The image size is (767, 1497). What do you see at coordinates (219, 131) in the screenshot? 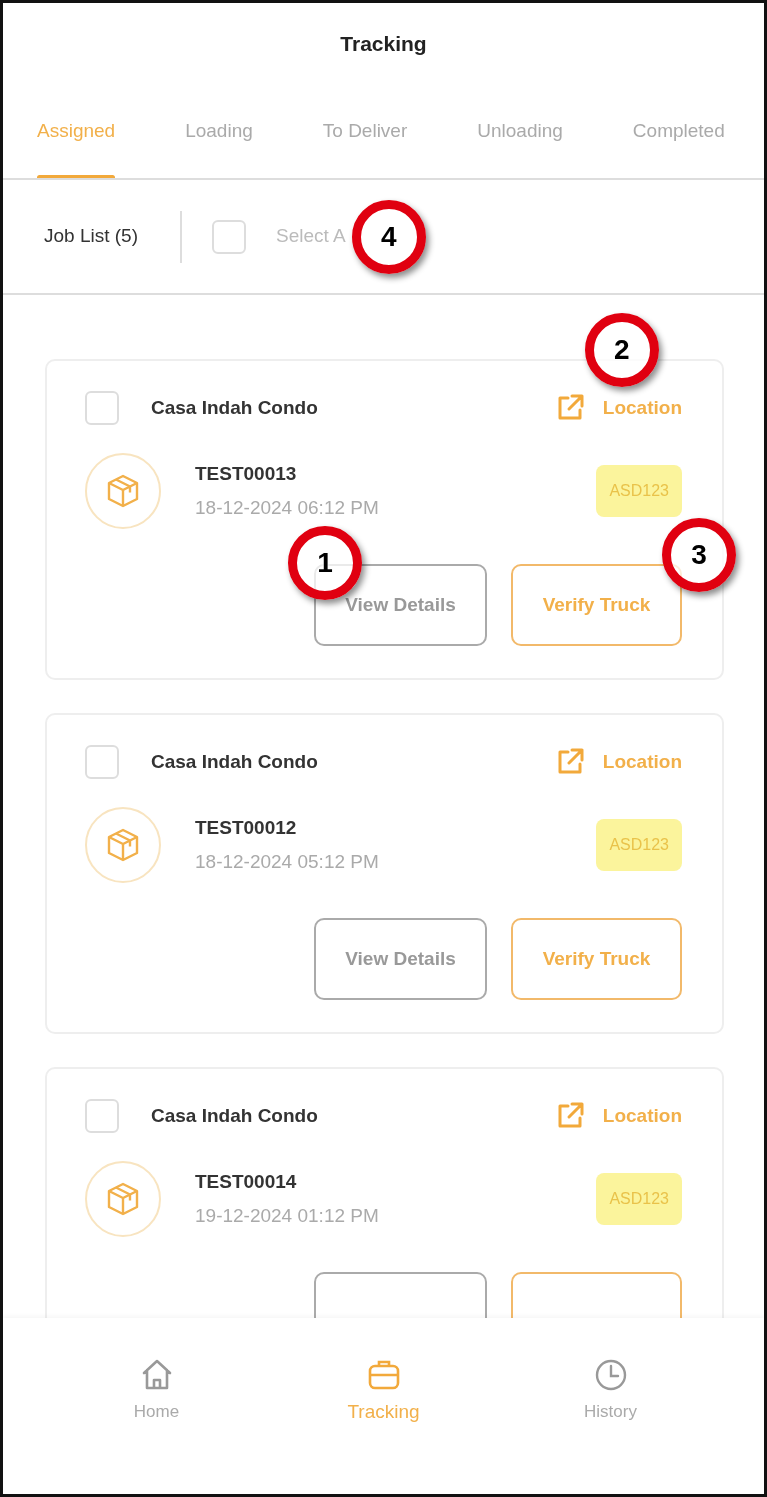
I see `tab: Loading` at bounding box center [219, 131].